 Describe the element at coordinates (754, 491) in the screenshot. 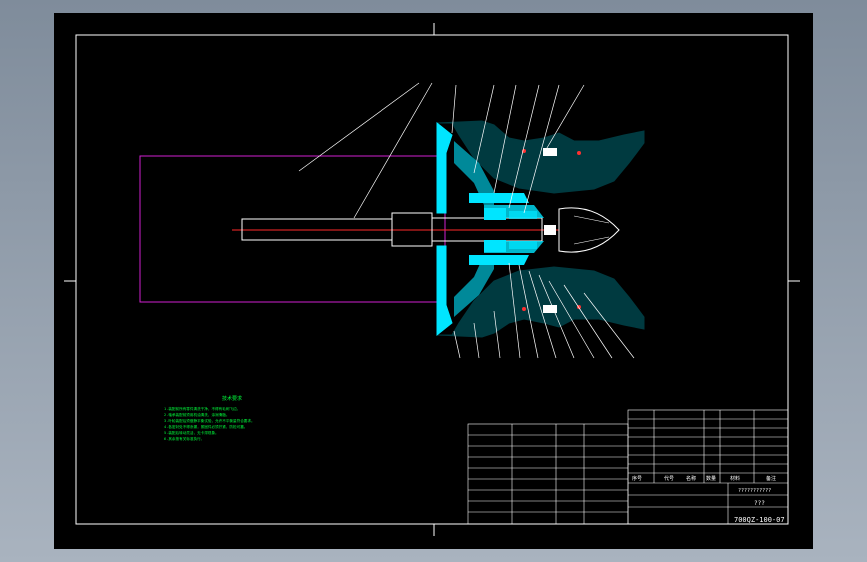

I see `title-placeholder: ???????????` at that location.